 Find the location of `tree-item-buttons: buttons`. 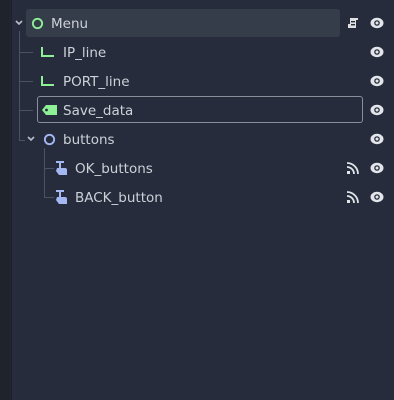

tree-item-buttons: buttons is located at coordinates (197, 139).